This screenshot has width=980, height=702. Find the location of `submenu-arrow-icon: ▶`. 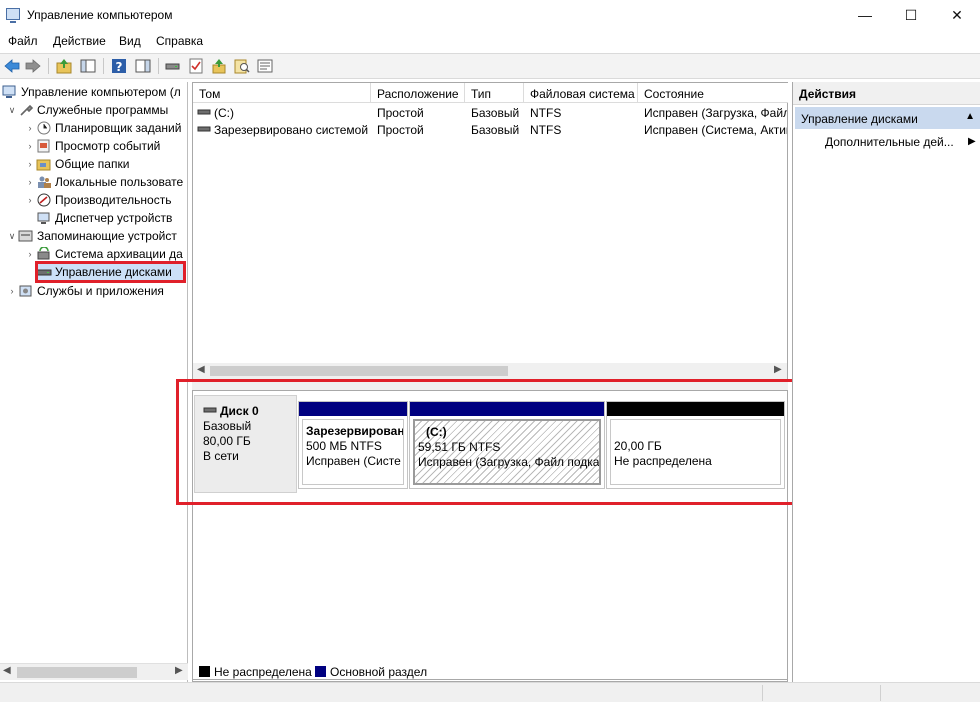

submenu-arrow-icon: ▶ is located at coordinates (972, 141).